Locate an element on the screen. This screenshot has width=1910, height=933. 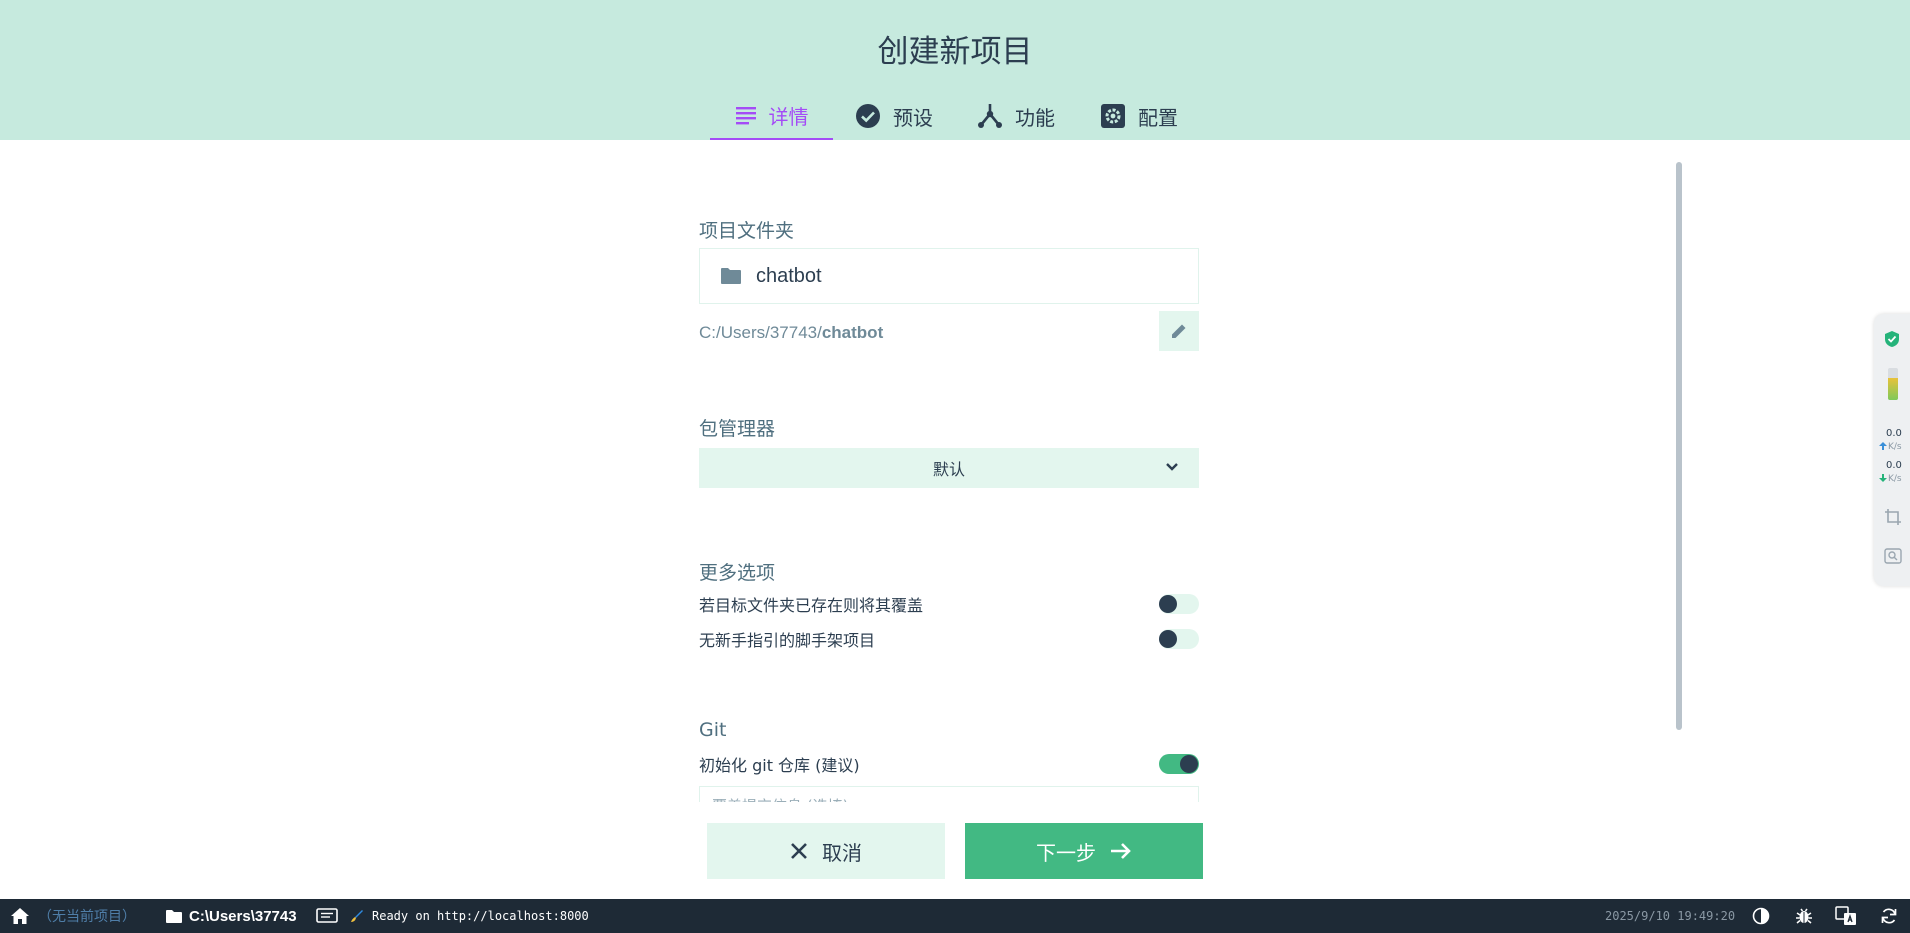
option-bare-toggle is located at coordinates (1179, 639).